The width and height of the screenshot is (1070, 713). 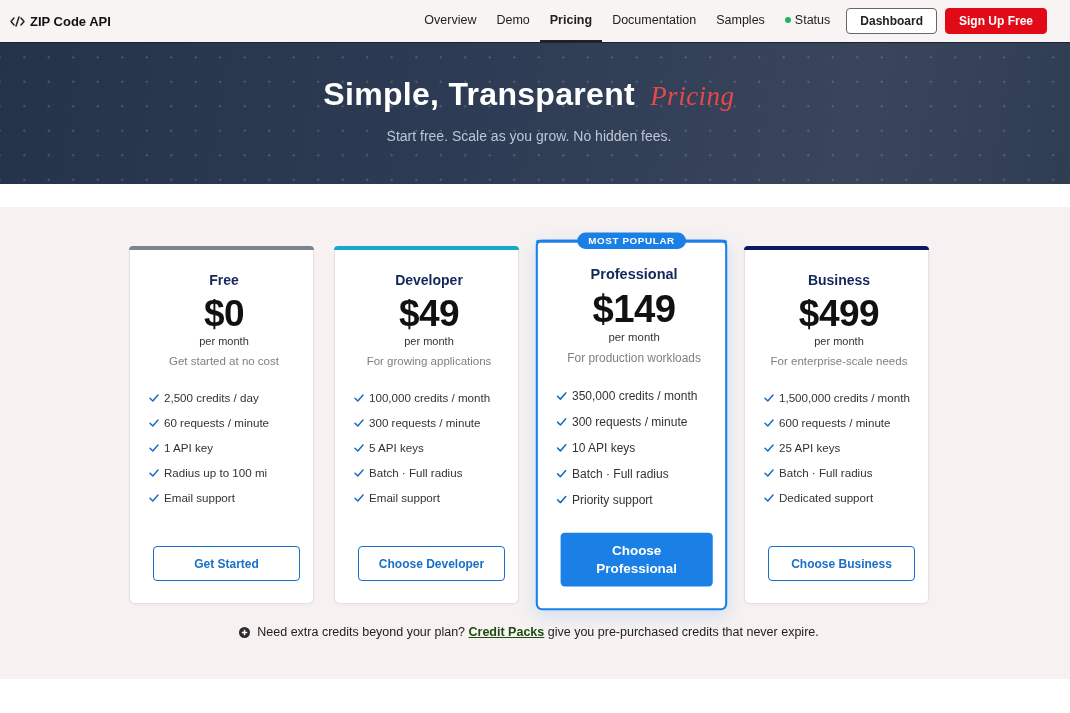 What do you see at coordinates (810, 447) in the screenshot?
I see `feature-text: 25 API keys` at bounding box center [810, 447].